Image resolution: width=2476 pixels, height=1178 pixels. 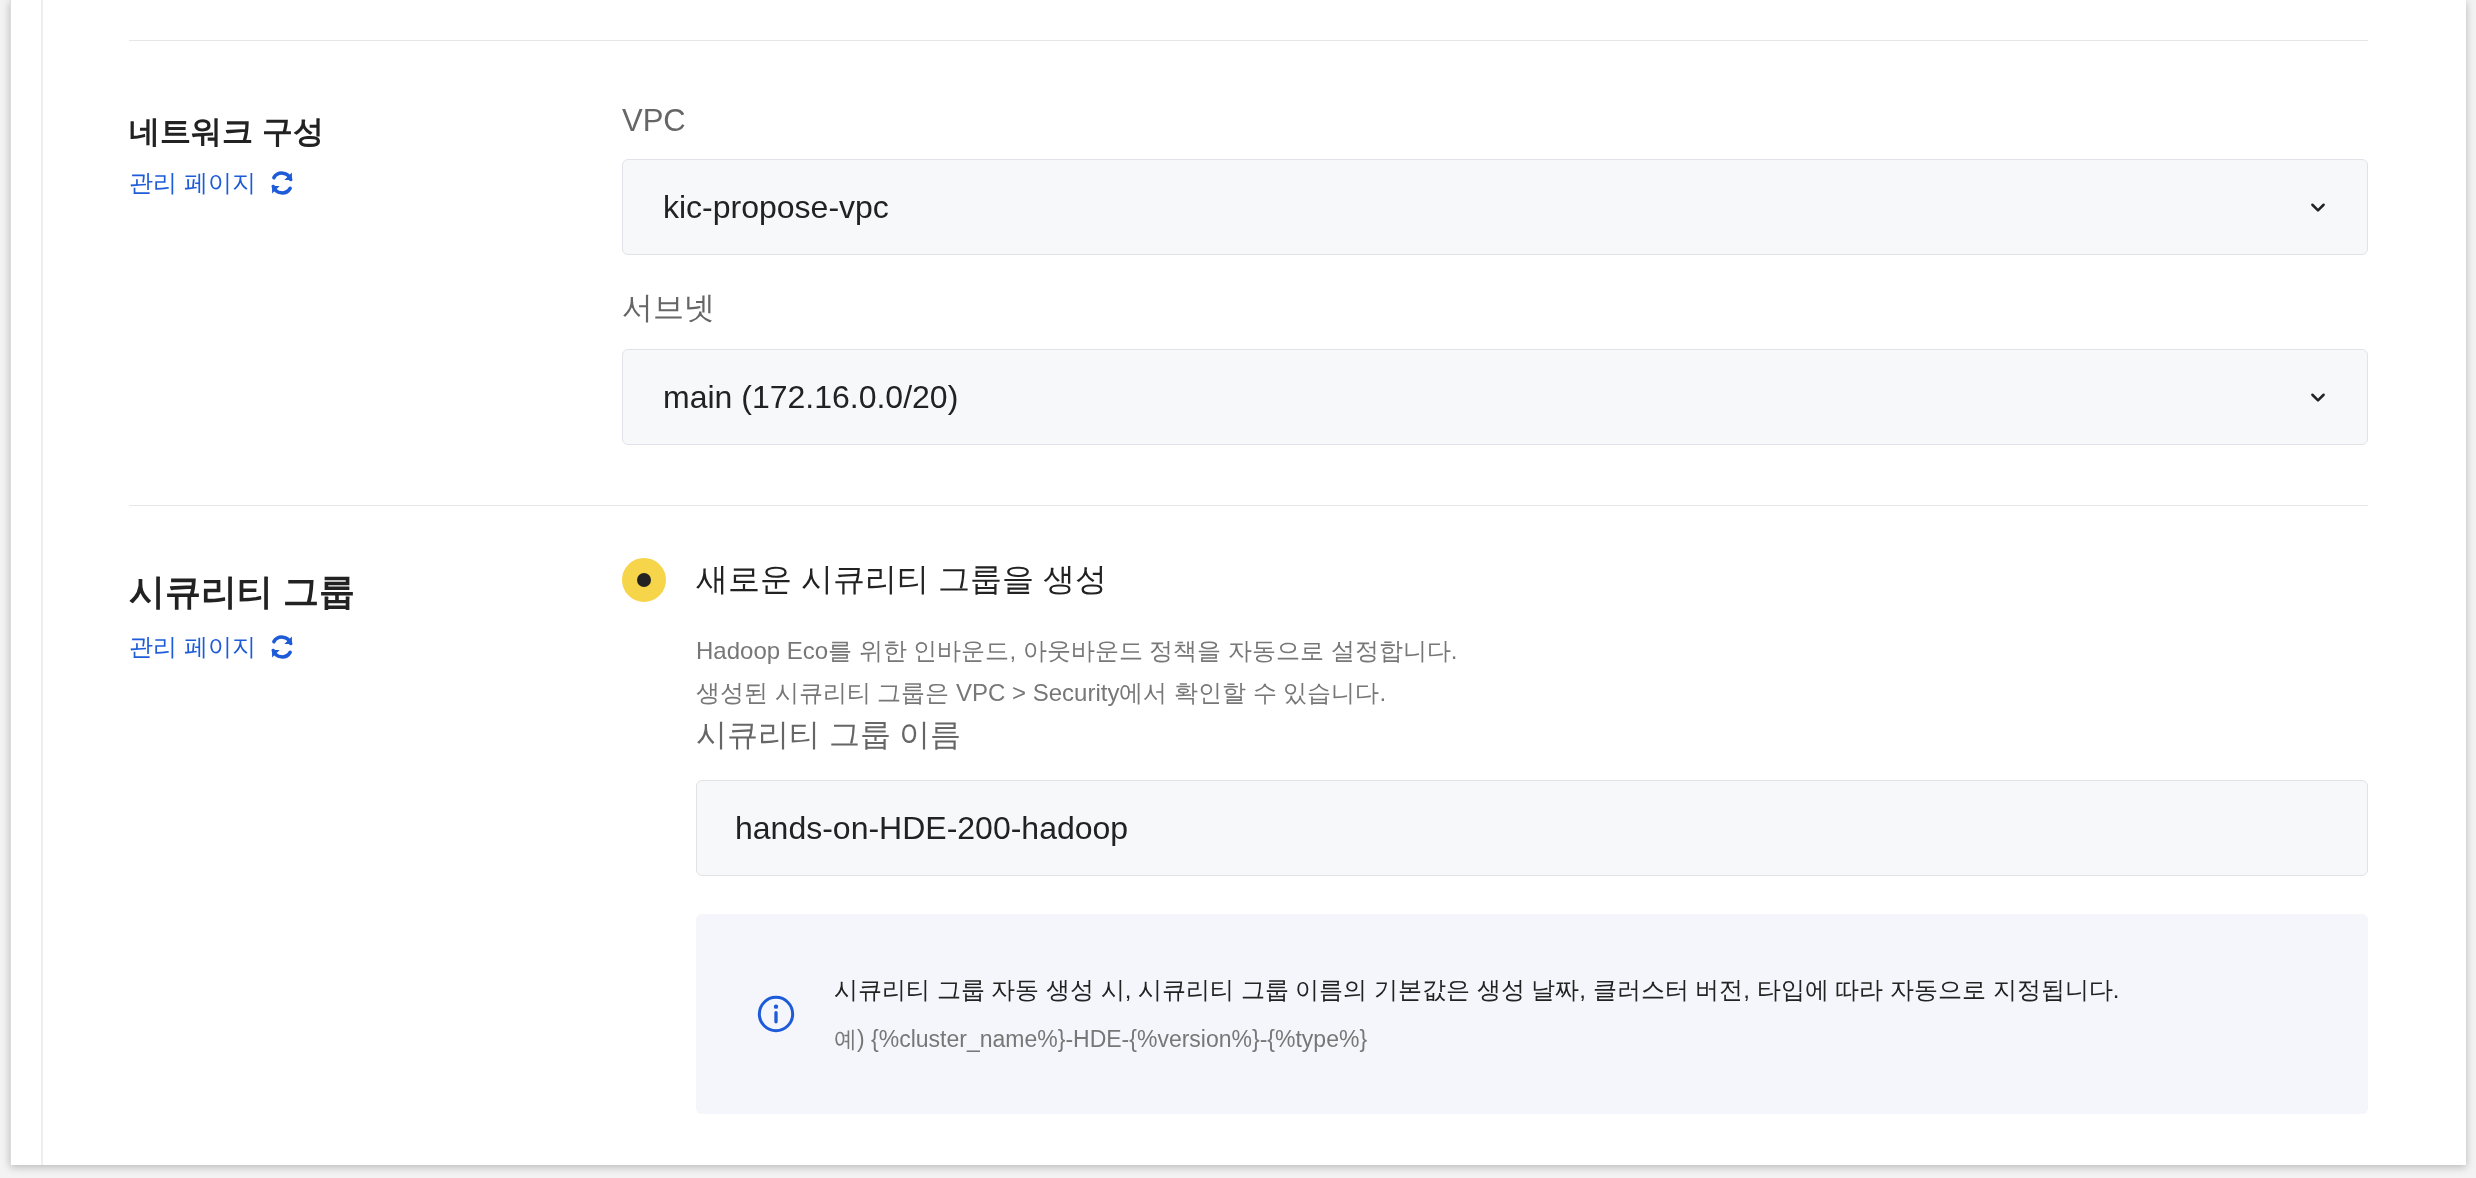 What do you see at coordinates (776, 1014) in the screenshot?
I see `info-icon` at bounding box center [776, 1014].